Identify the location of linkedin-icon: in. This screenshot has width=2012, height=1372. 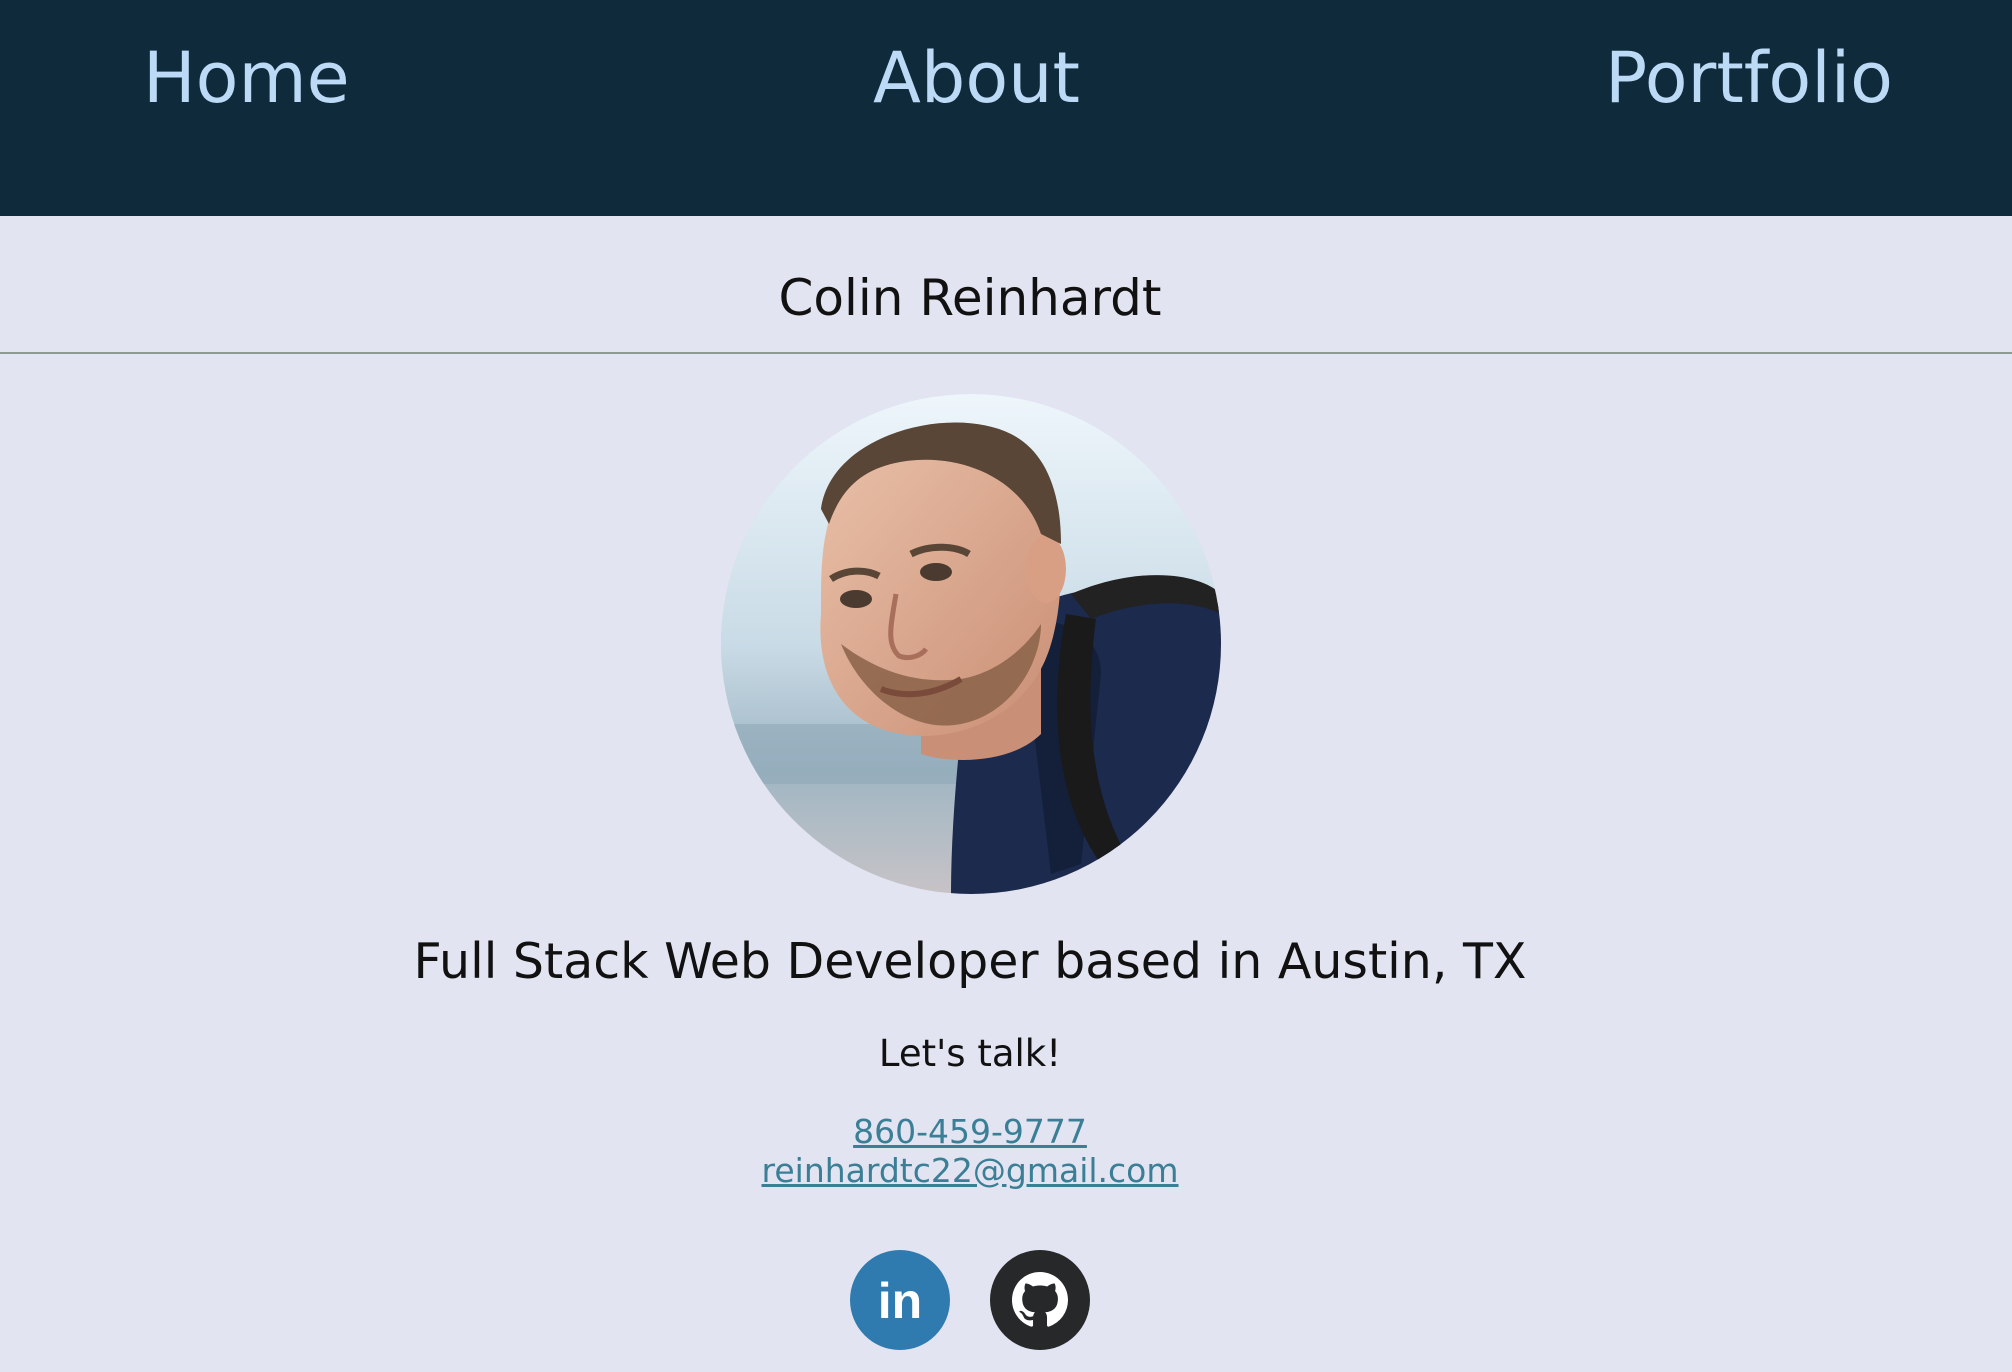
(900, 1301).